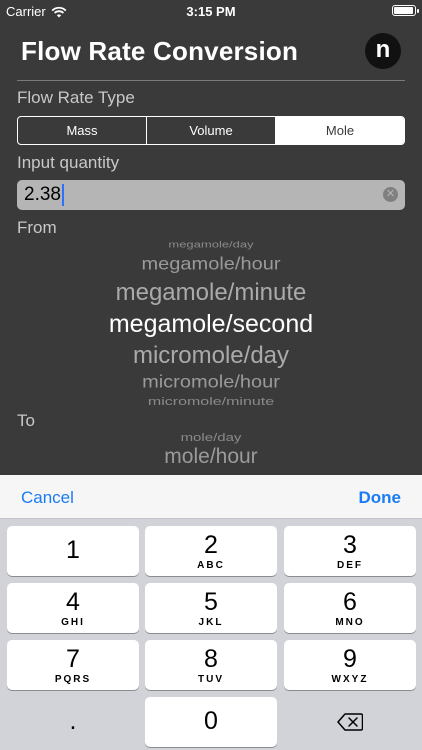  I want to click on segment-mole: Mole, so click(339, 130).